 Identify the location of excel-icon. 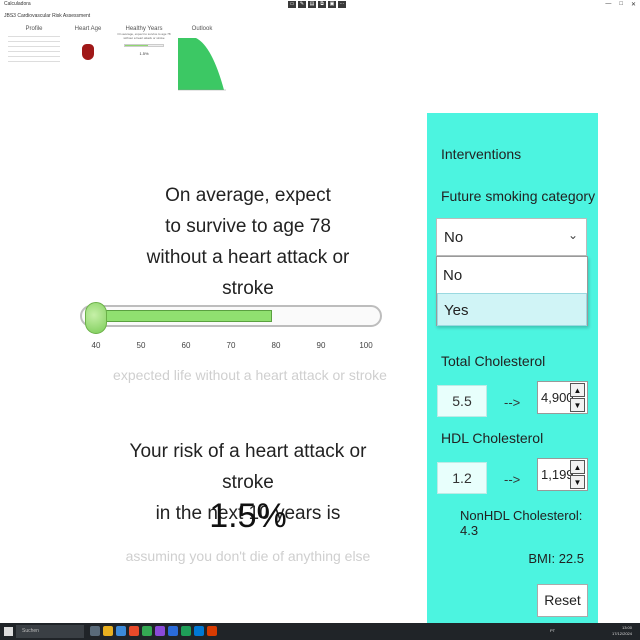
(186, 631).